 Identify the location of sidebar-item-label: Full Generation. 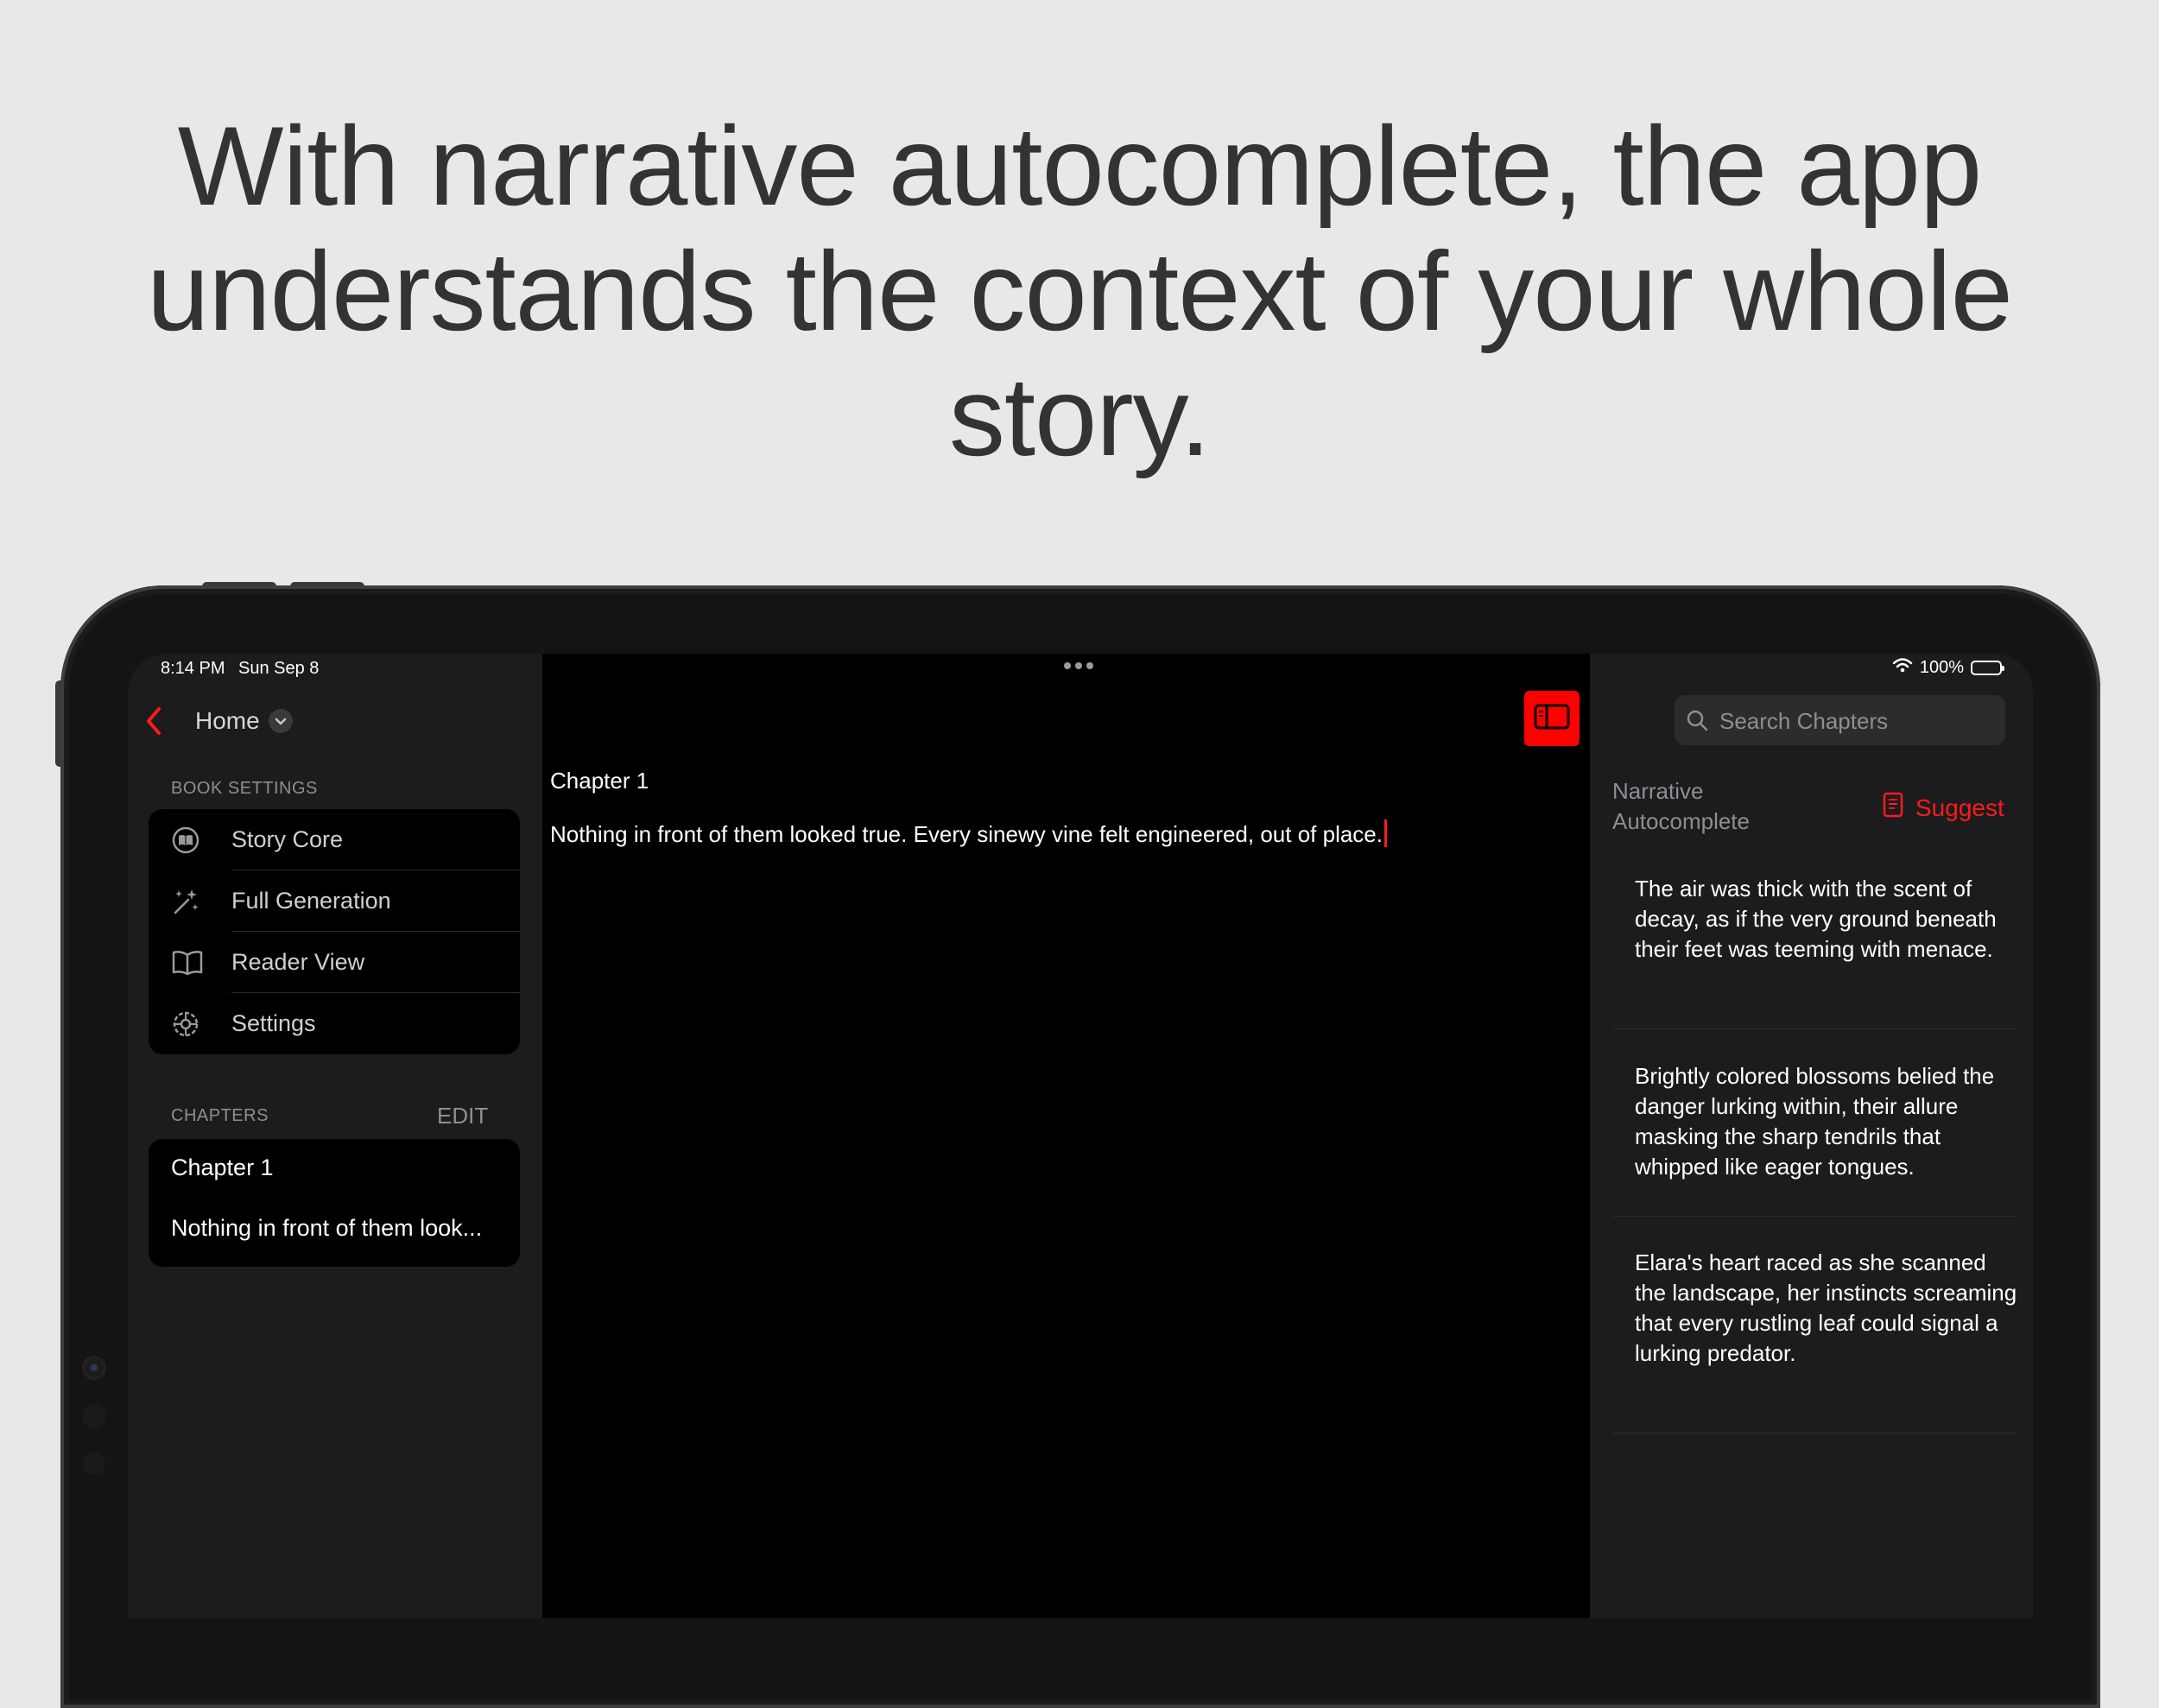
(311, 901).